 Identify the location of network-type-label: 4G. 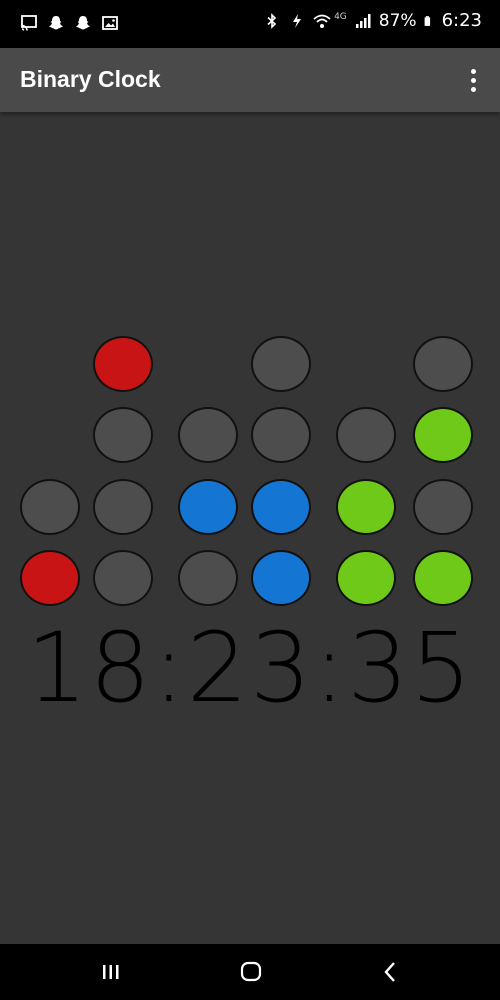
(340, 16).